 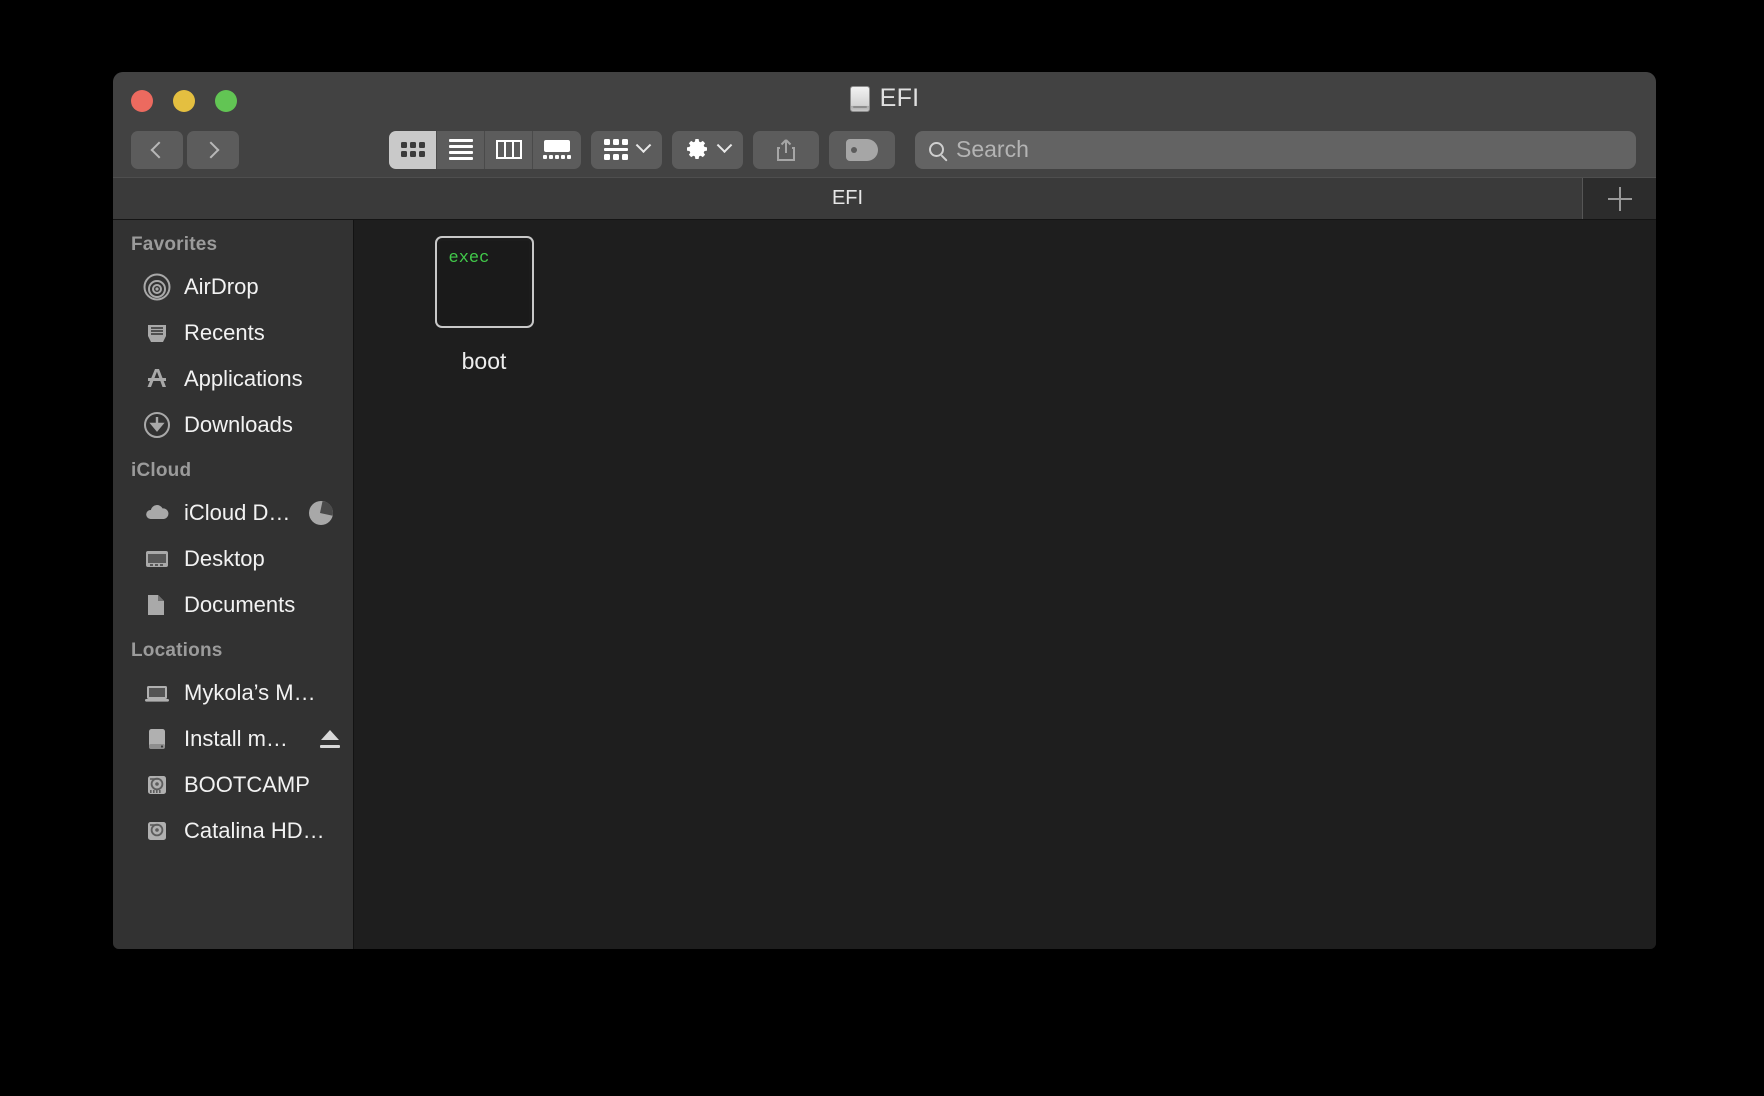 I want to click on gallery-icon, so click(x=557, y=149).